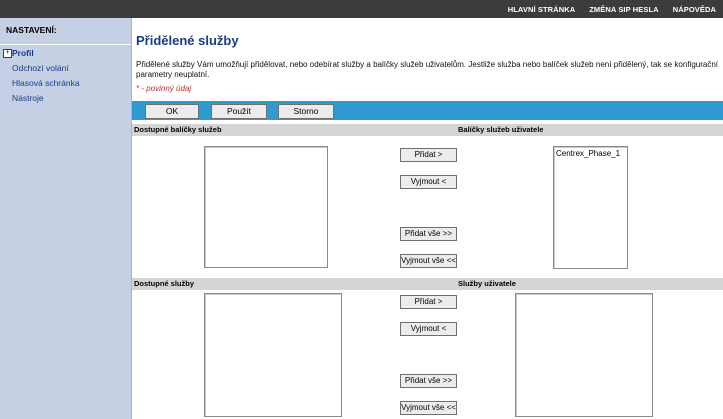 The width and height of the screenshot is (723, 419). What do you see at coordinates (187, 40) in the screenshot?
I see `page-title: Přidělené služby` at bounding box center [187, 40].